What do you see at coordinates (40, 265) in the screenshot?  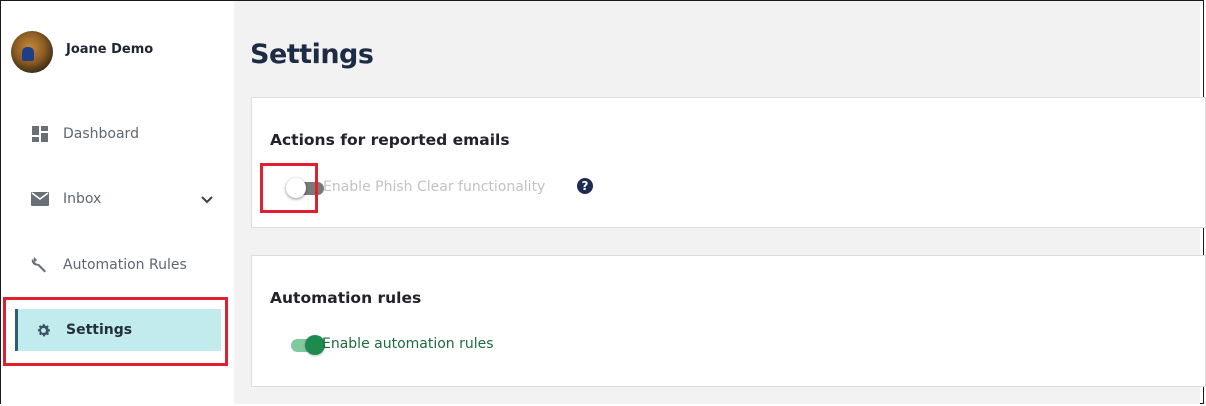 I see `wrench-icon` at bounding box center [40, 265].